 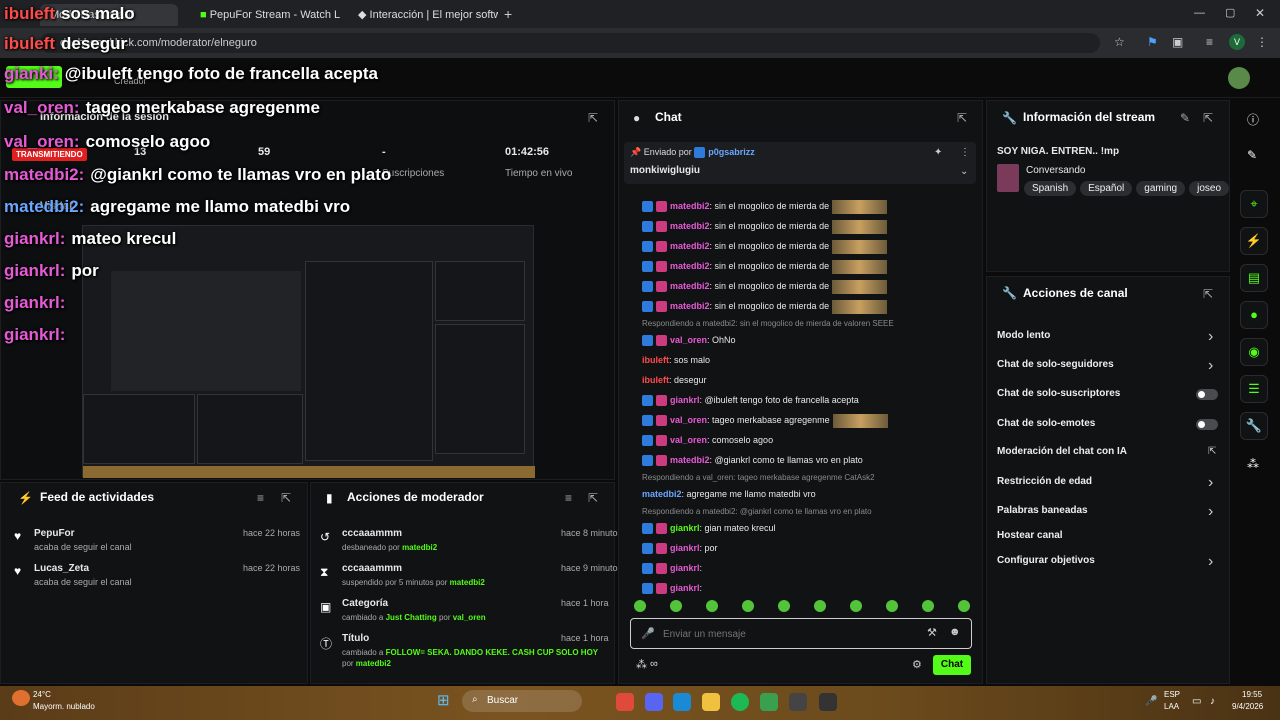 What do you see at coordinates (54, 533) in the screenshot?
I see `feed-user: PepuFor` at bounding box center [54, 533].